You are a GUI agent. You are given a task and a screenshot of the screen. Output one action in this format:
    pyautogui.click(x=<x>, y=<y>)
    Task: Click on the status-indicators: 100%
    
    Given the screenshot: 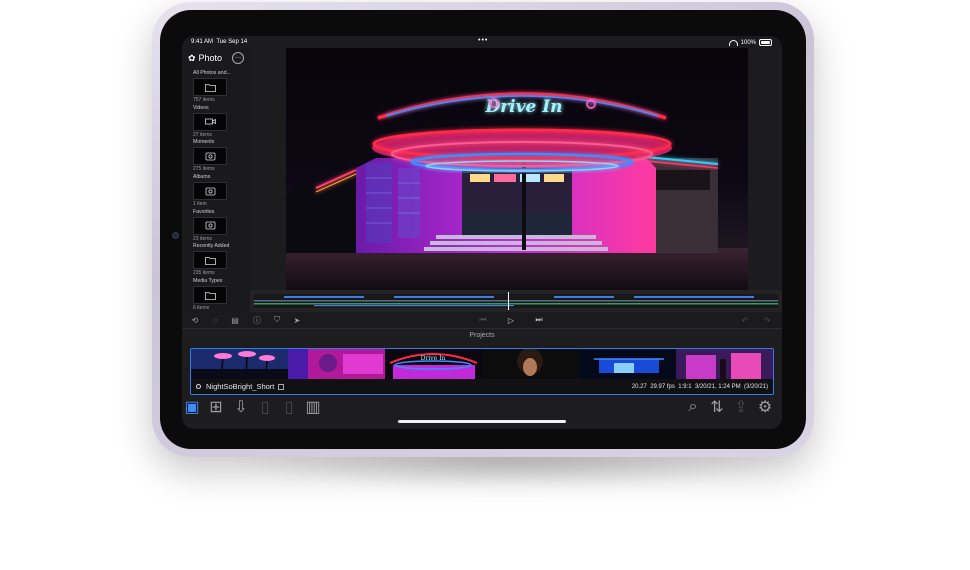 What is the action you would take?
    pyautogui.click(x=750, y=42)
    